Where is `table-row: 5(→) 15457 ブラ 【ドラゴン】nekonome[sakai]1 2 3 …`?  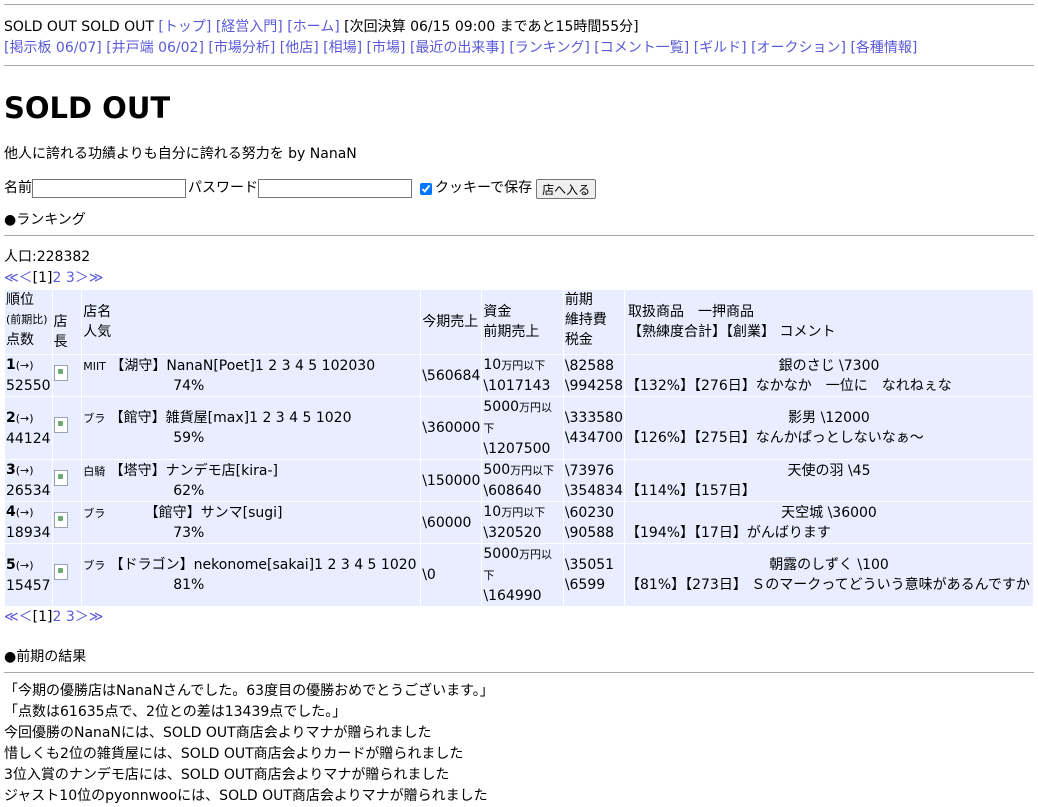
table-row: 5(→) 15457 ブラ 【ドラゴン】nekonome[sakai]1 2 3 … is located at coordinates (519, 575).